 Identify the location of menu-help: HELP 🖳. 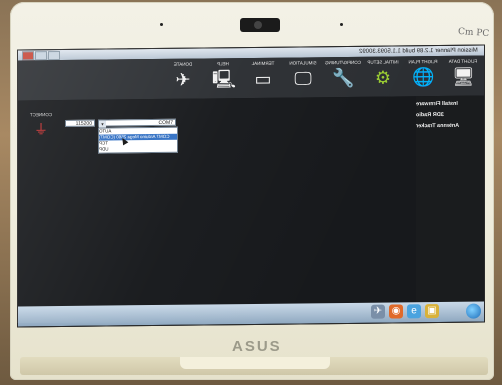
(223, 78).